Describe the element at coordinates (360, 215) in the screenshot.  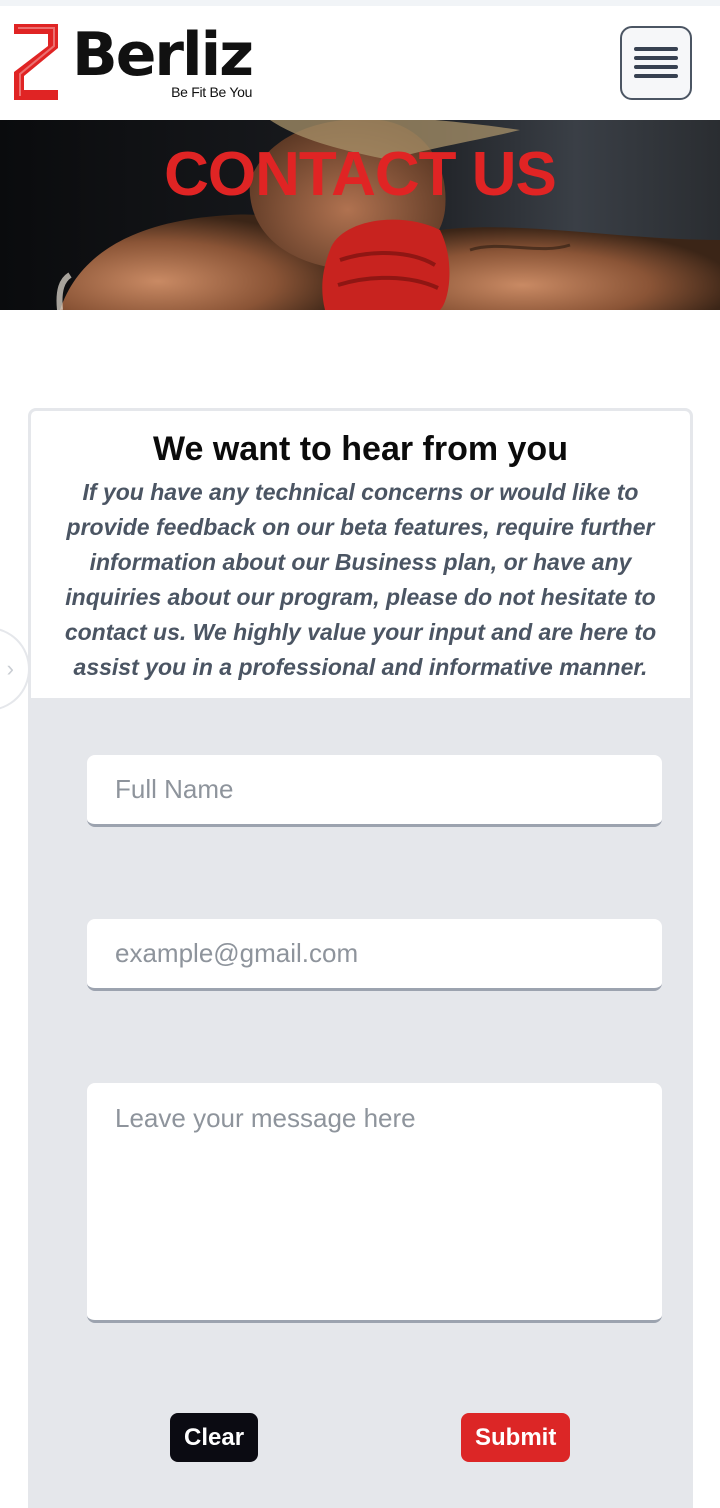
I see `hero-banner: CONTACT US` at that location.